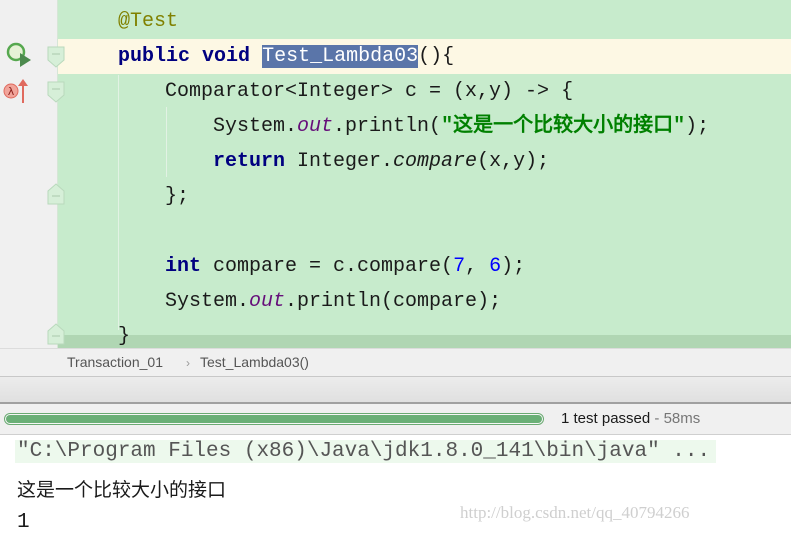 The width and height of the screenshot is (791, 534). I want to click on number-literal: 6, so click(495, 266).